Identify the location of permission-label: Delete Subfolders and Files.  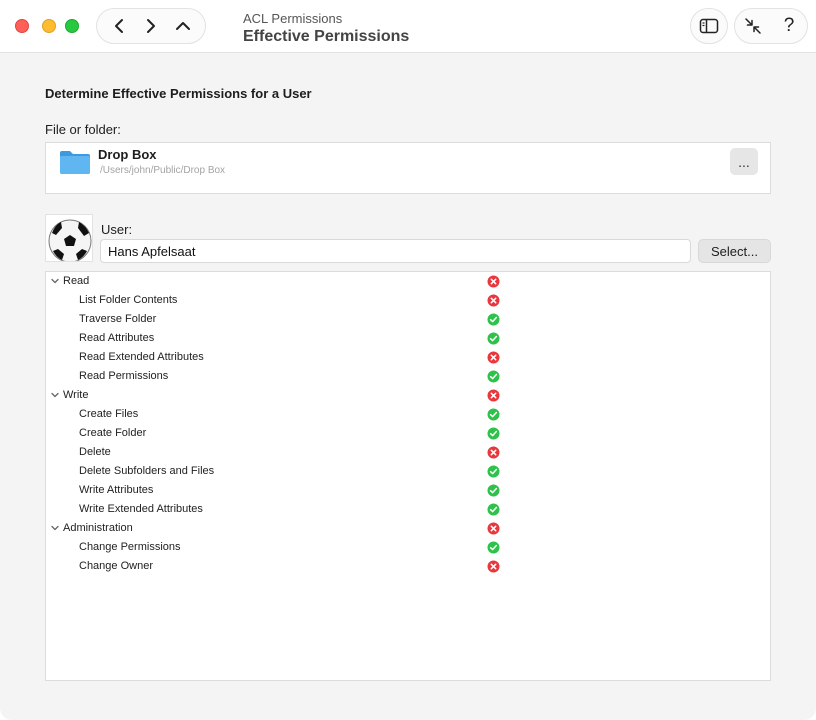
(147, 471).